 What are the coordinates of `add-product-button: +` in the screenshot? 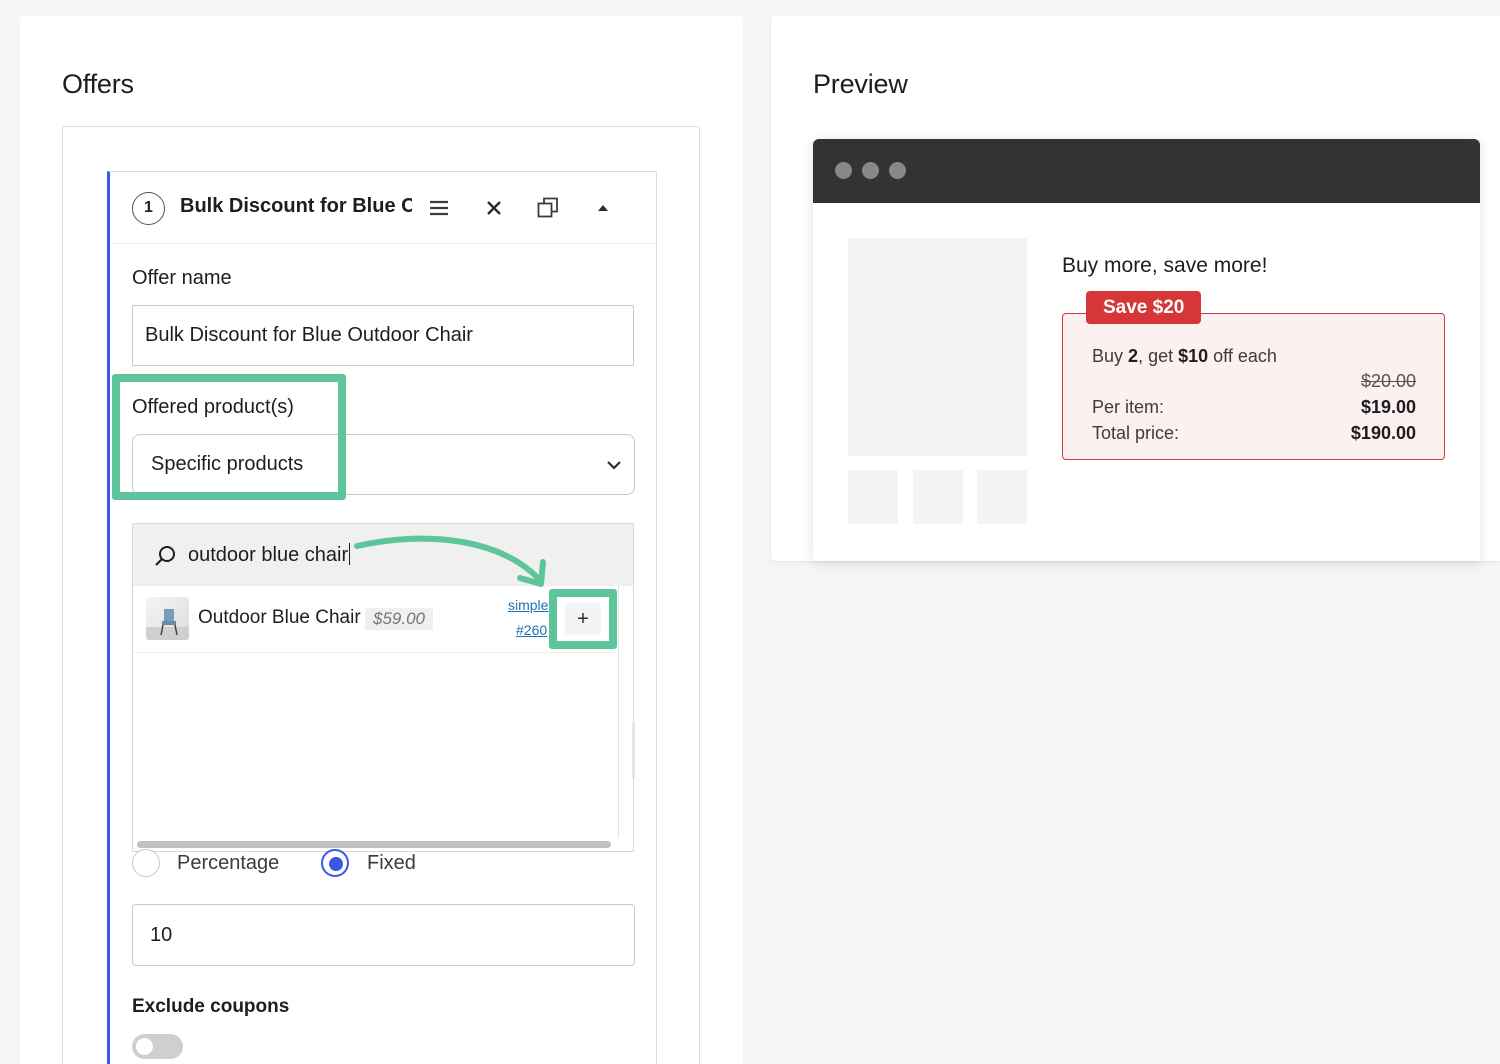 It's located at (583, 619).